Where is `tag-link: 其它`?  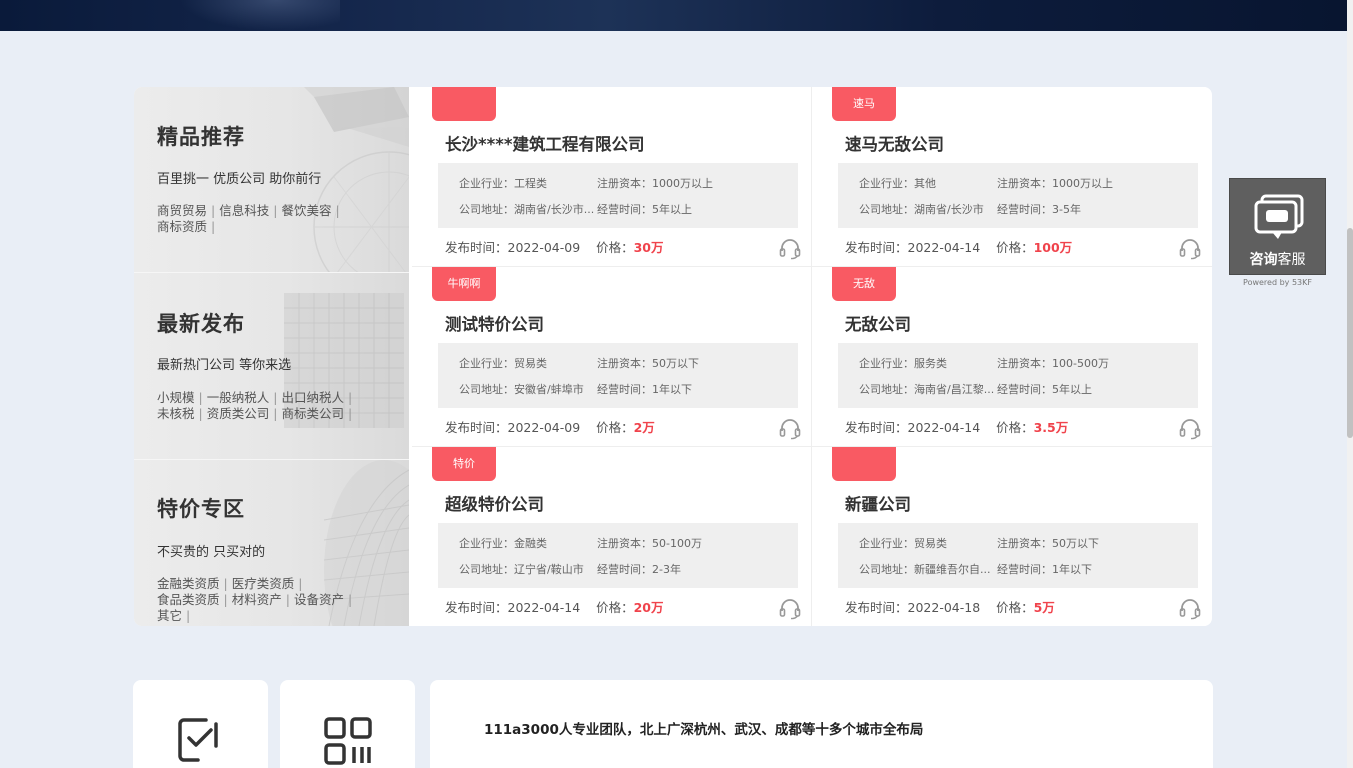 tag-link: 其它 is located at coordinates (169, 615).